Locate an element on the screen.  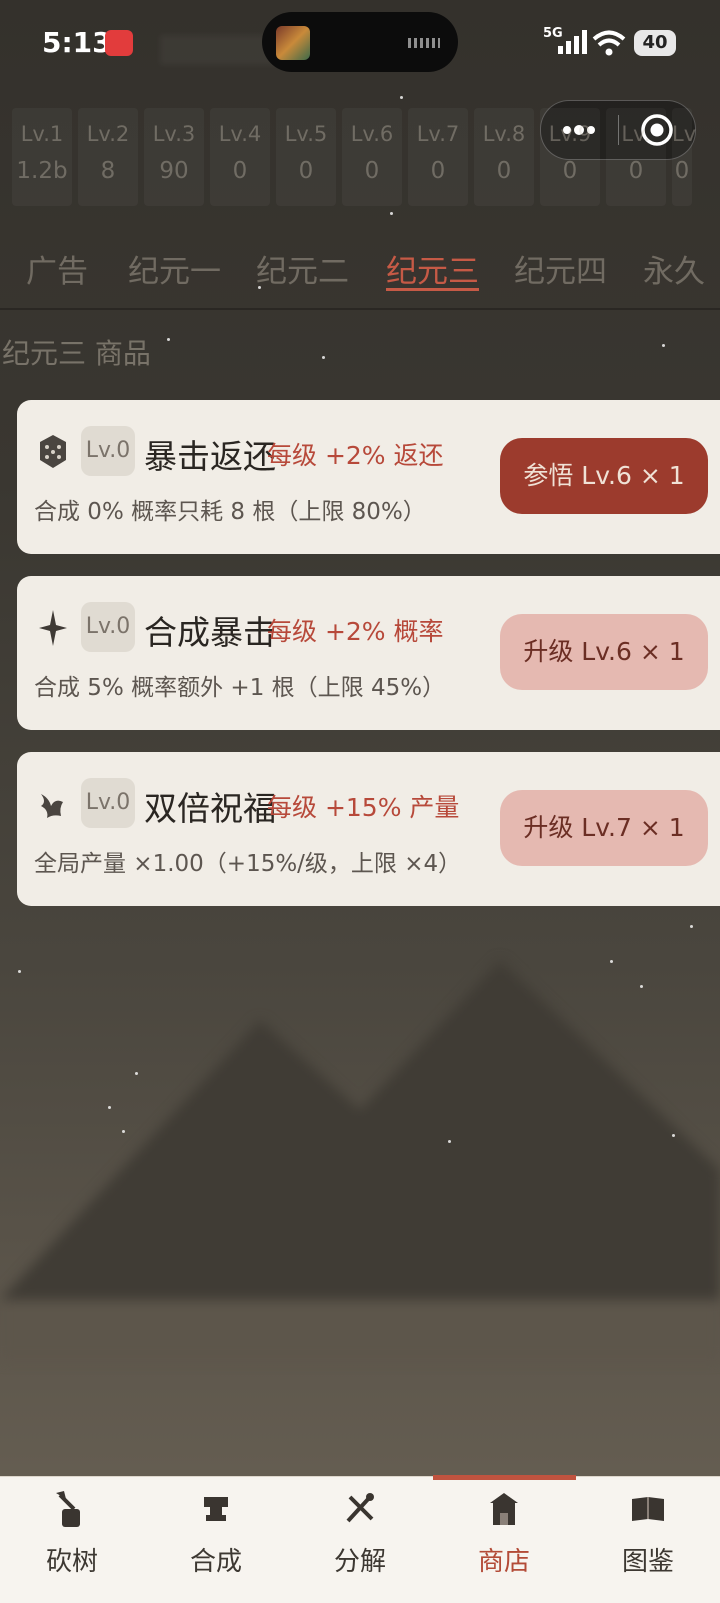
nav-label: 砍树 is located at coordinates (71, 1562).